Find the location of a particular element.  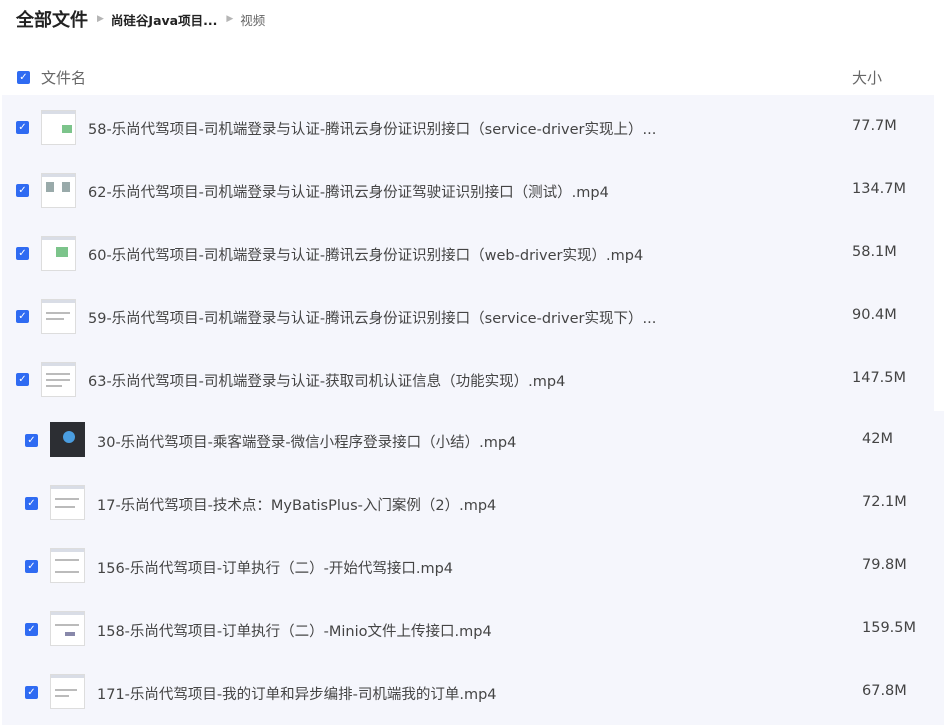

file-size: 72.1M is located at coordinates (884, 502).